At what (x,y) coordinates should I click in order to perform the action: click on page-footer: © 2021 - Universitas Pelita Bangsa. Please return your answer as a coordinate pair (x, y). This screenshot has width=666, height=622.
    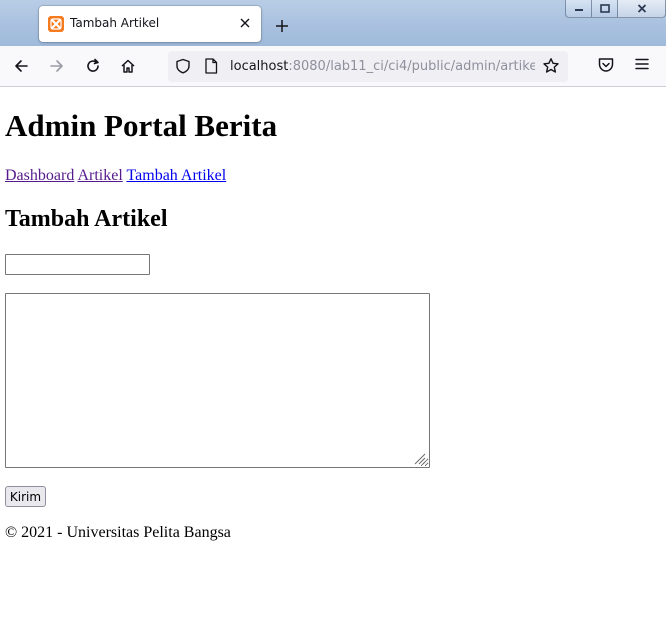
    Looking at the image, I should click on (118, 532).